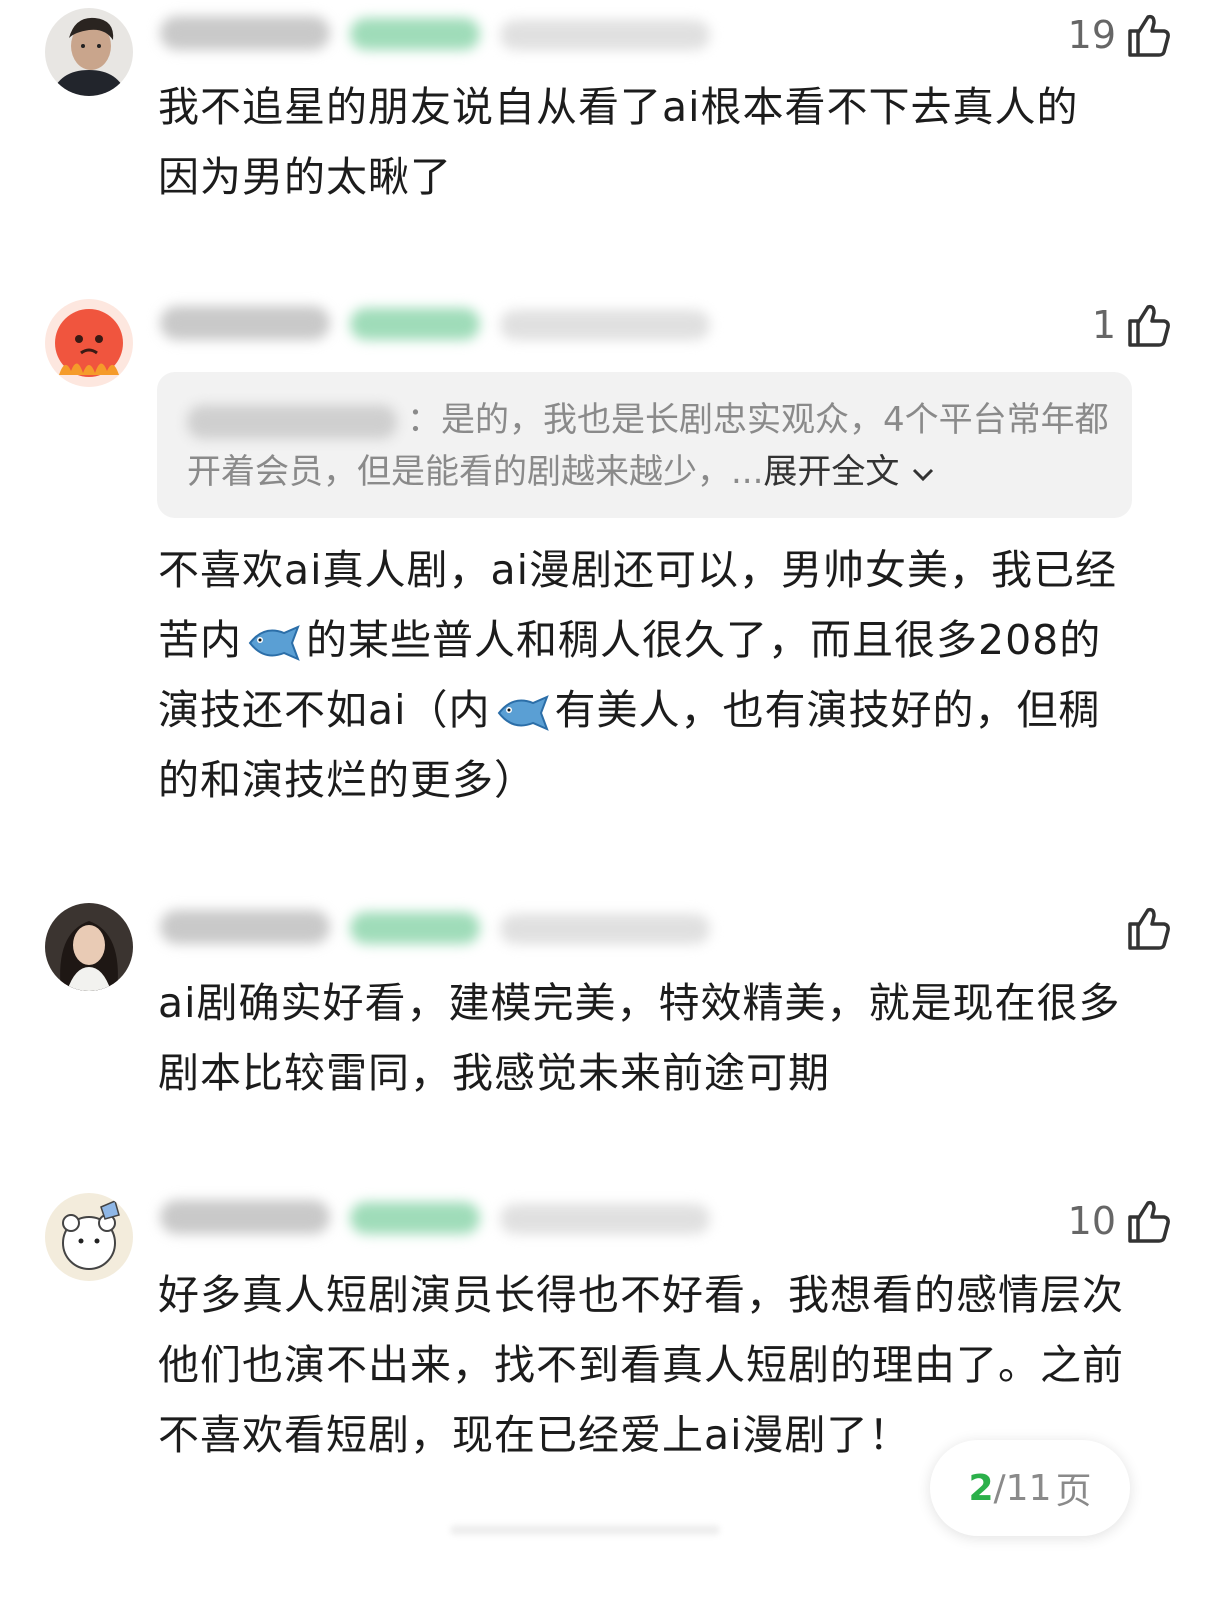 This screenshot has width=1206, height=1608. What do you see at coordinates (831, 472) in the screenshot?
I see `expand-full-text: 展开全文` at bounding box center [831, 472].